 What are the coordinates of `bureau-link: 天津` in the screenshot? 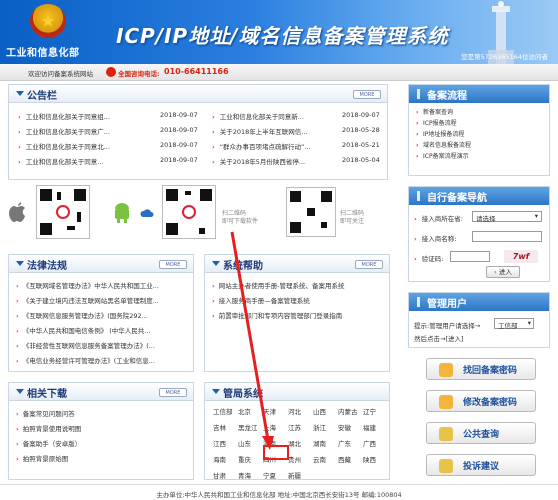 It's located at (269, 411).